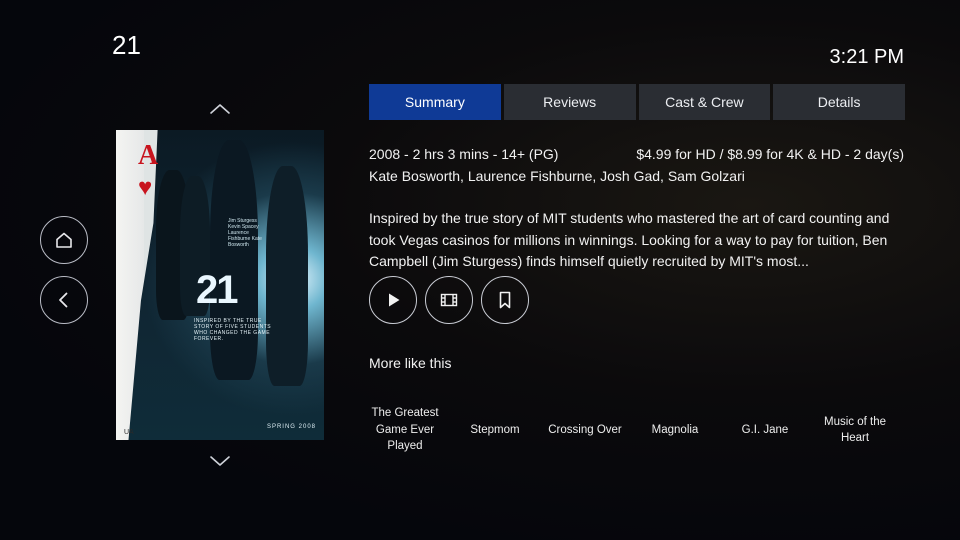  I want to click on back-icon, so click(63, 300).